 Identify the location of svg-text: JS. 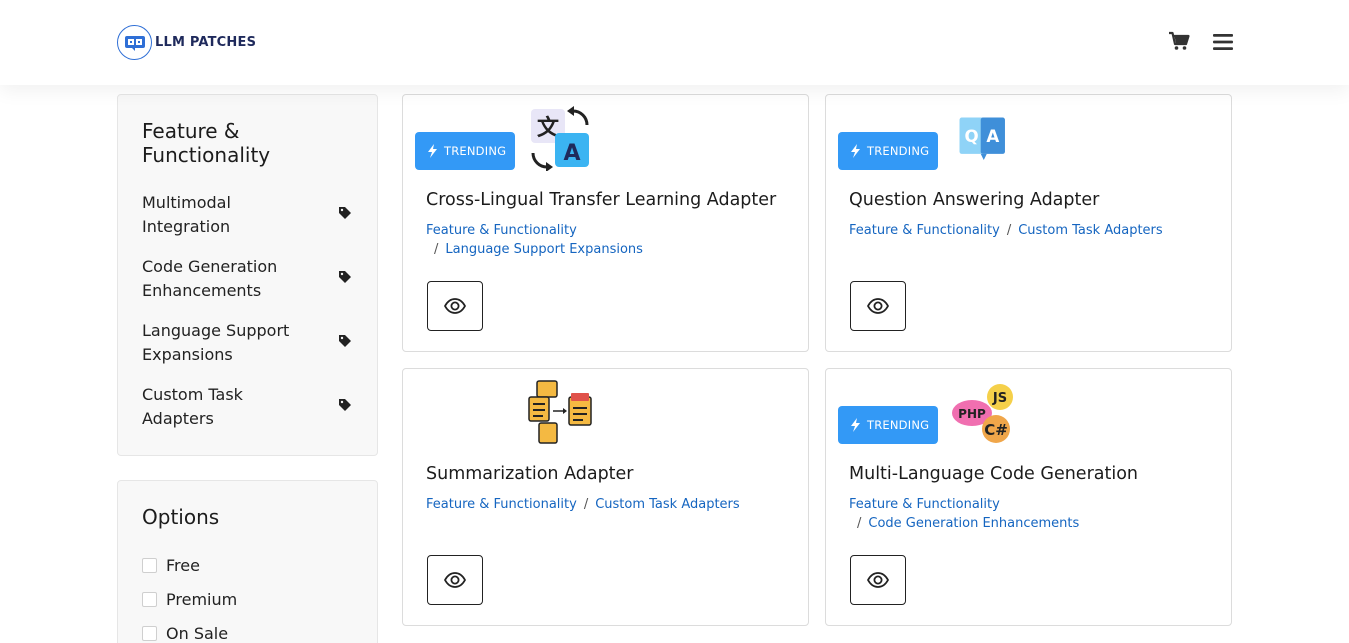
(999, 398).